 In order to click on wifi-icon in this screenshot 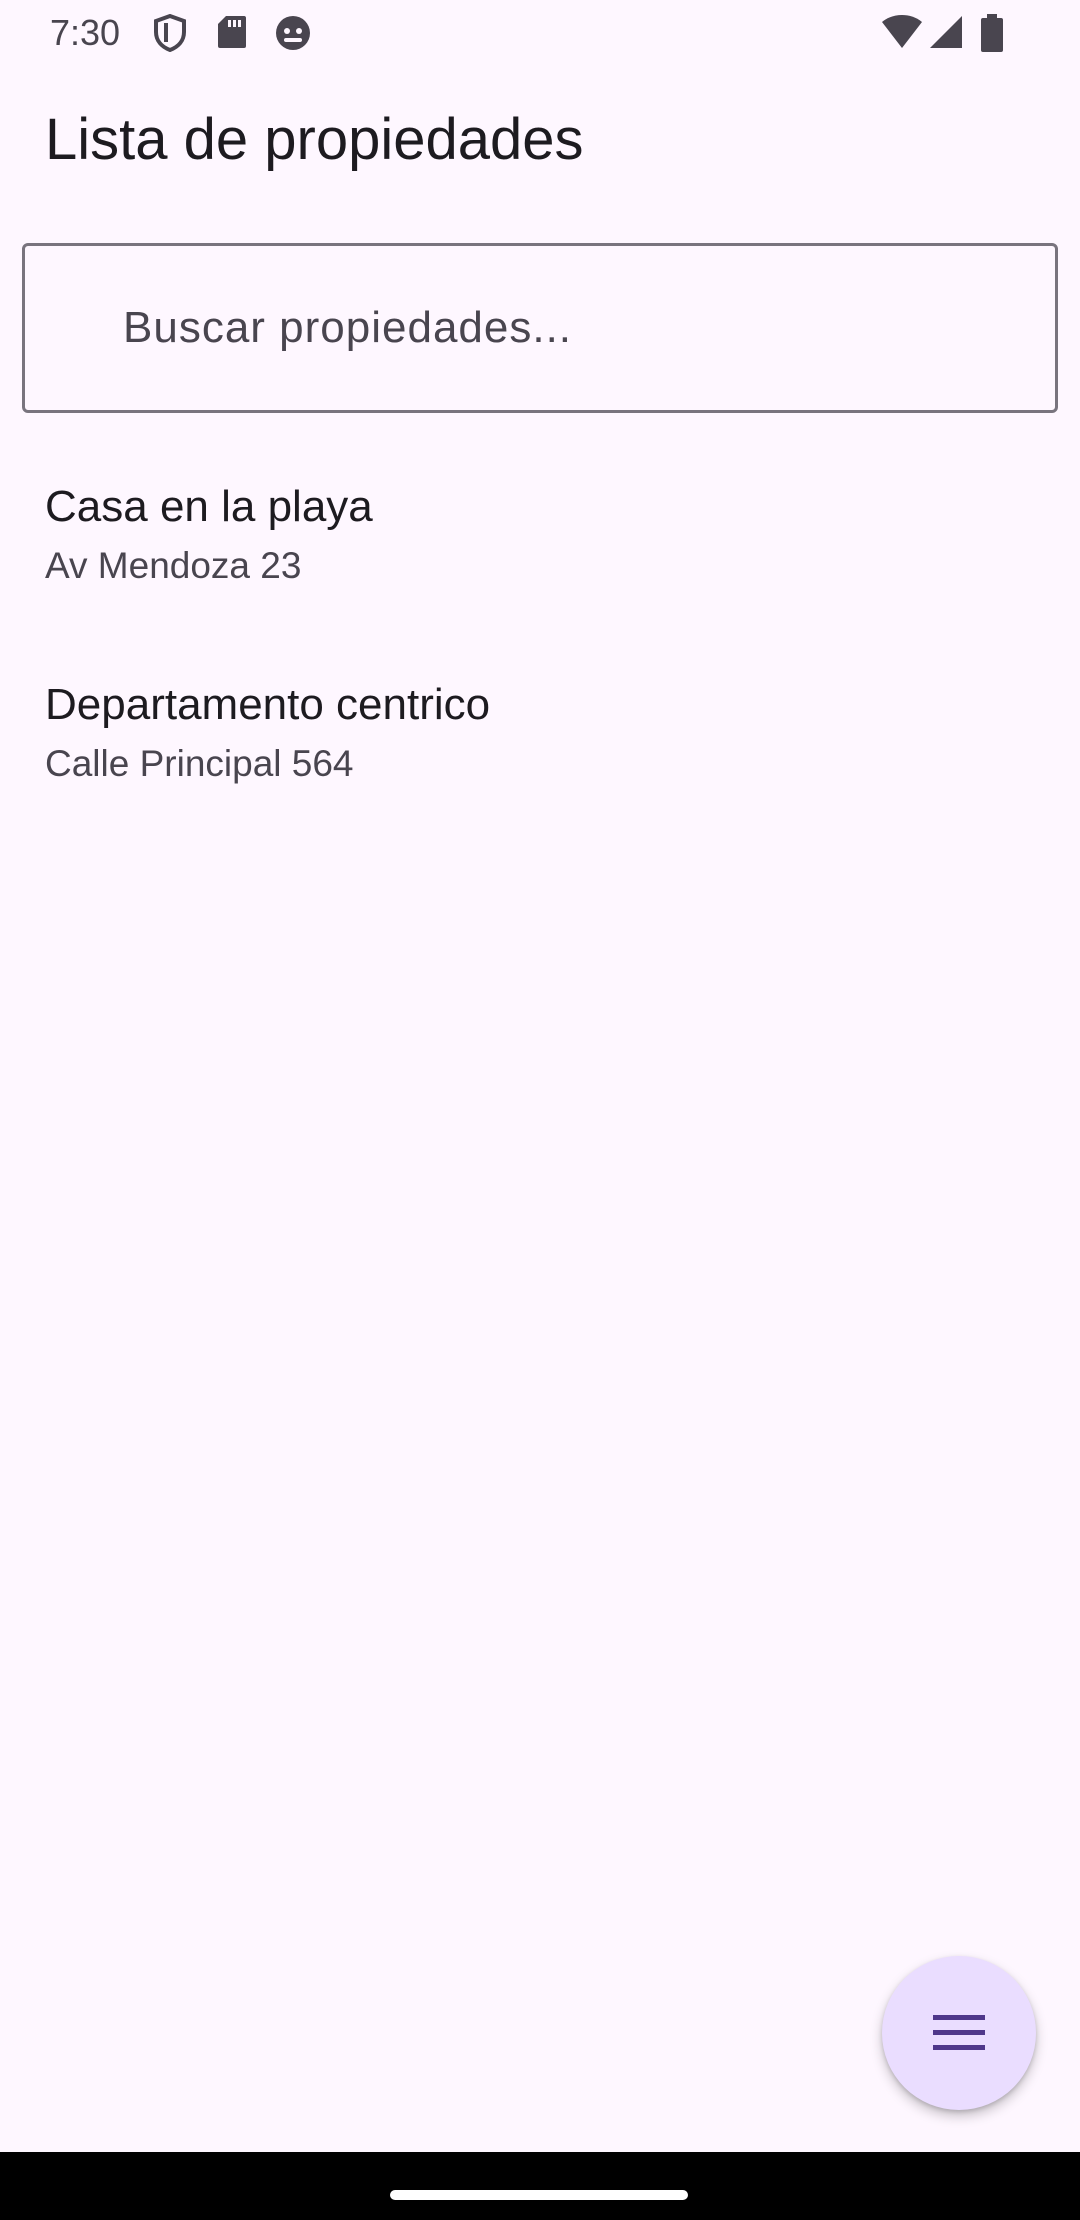, I will do `click(902, 31)`.